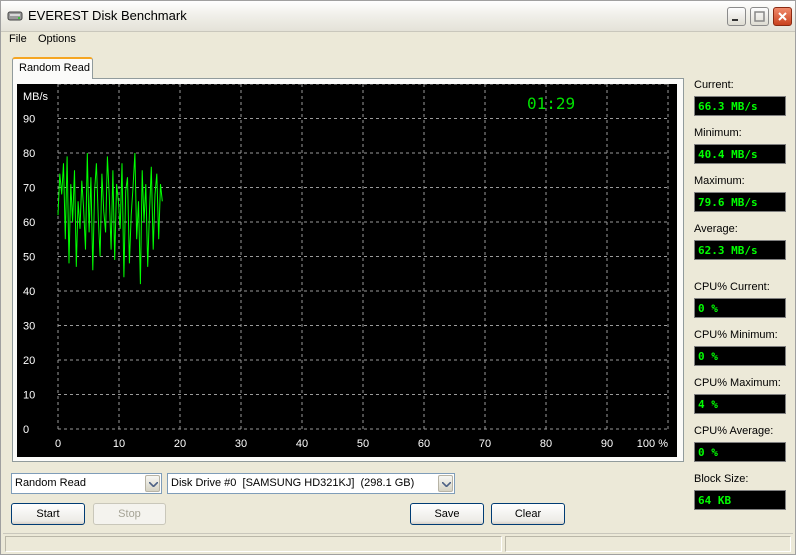 Image resolution: width=796 pixels, height=555 pixels. I want to click on y-tick-label: 20, so click(29, 361).